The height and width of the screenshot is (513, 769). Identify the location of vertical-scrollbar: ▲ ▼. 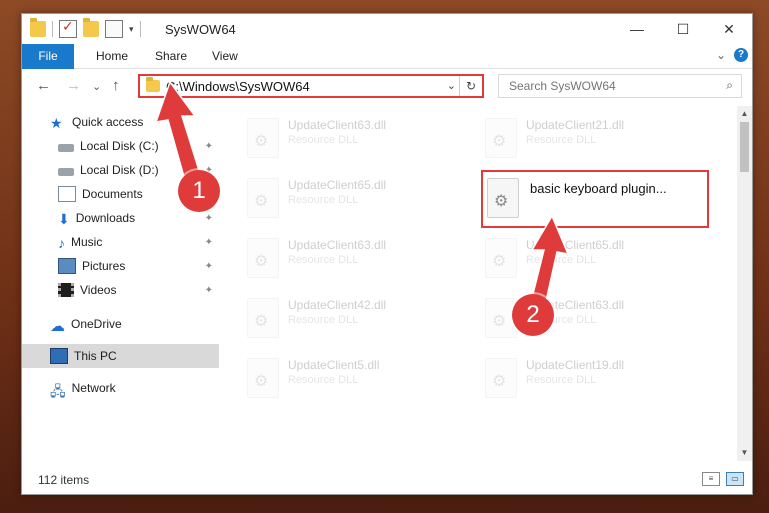
(744, 283).